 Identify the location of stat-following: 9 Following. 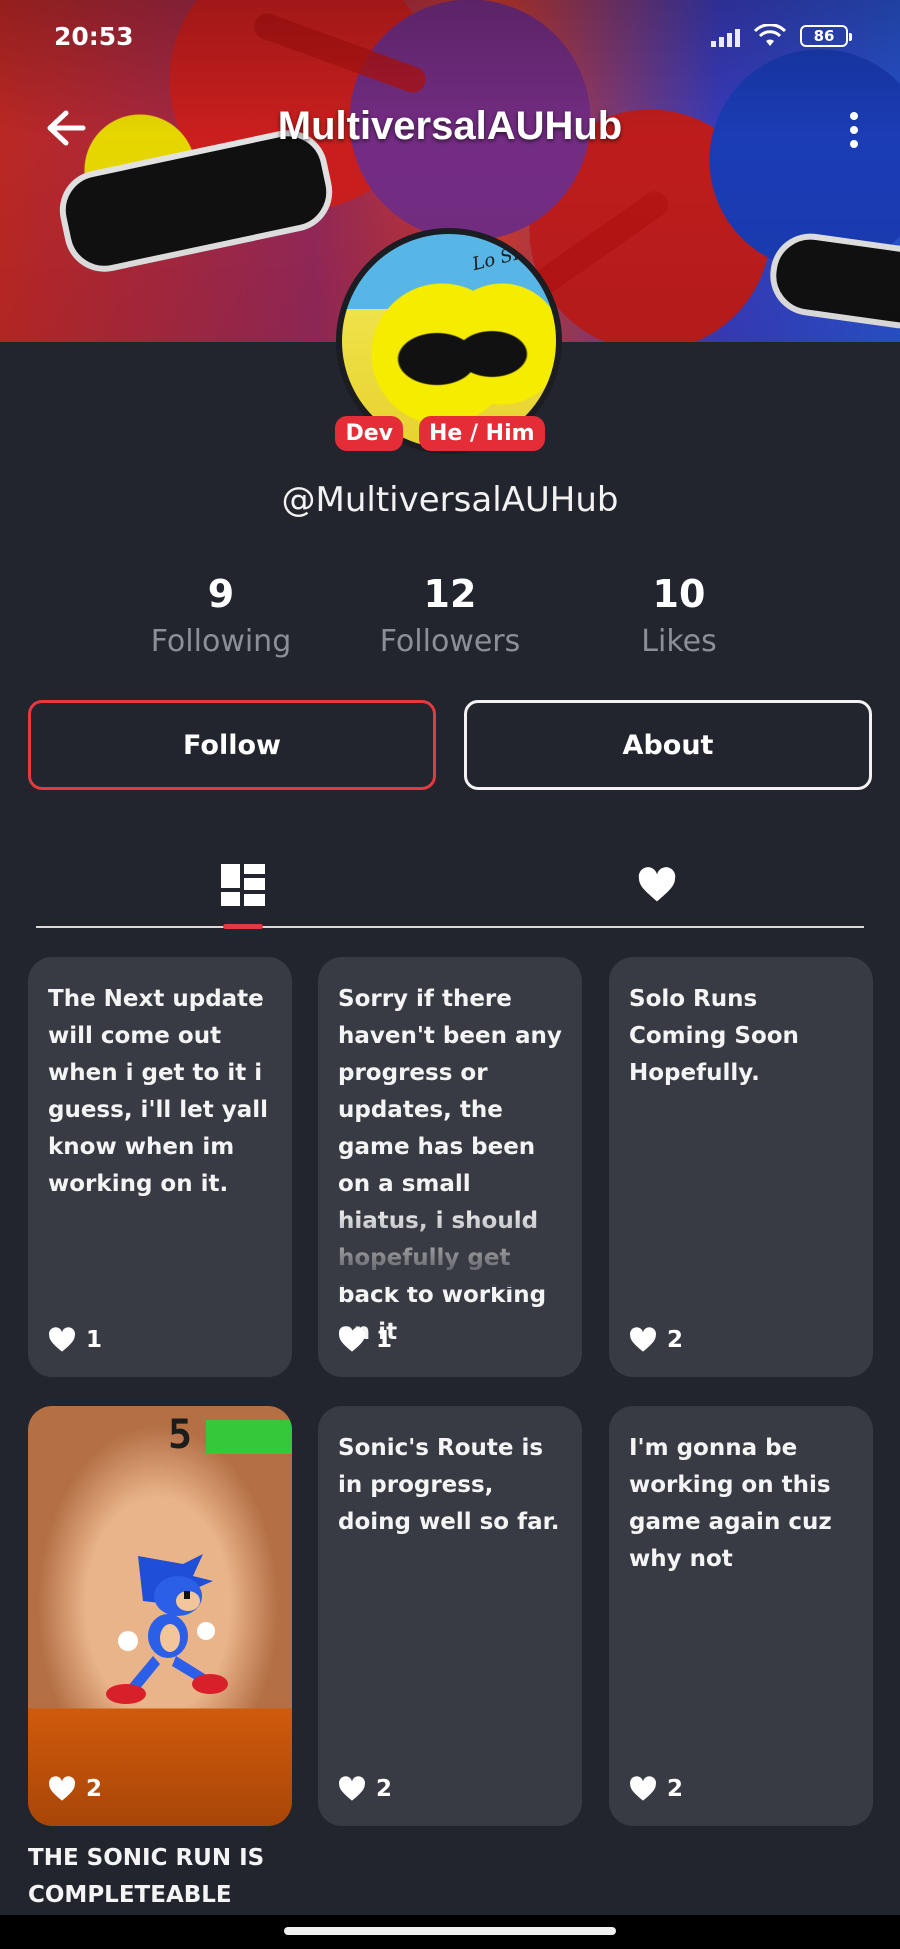
(221, 615).